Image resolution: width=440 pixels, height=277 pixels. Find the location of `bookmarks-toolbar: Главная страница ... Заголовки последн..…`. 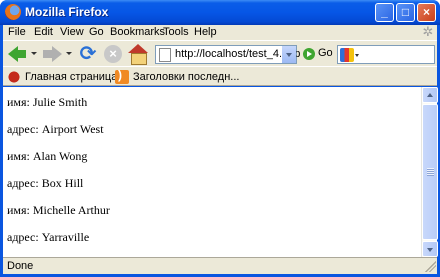

bookmarks-toolbar: Главная страница ... Заголовки последн..… is located at coordinates (220, 76).